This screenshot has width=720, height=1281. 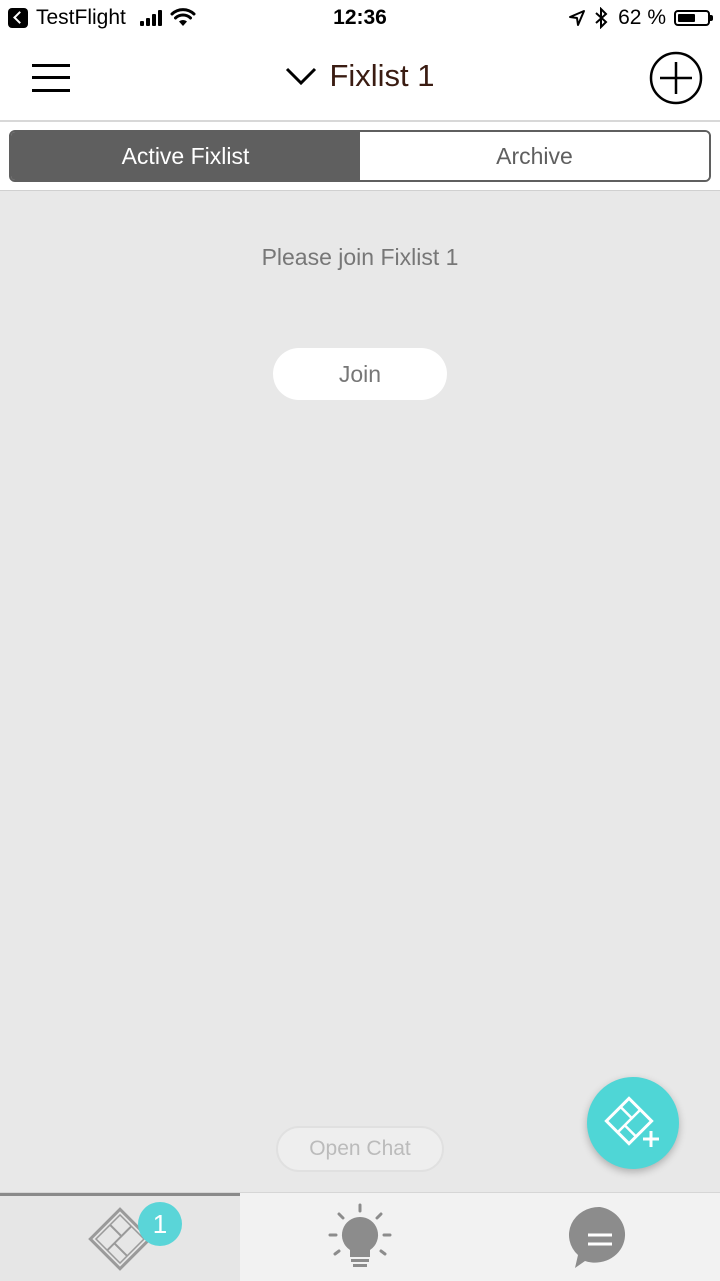 I want to click on plus-circle-icon, so click(x=676, y=78).